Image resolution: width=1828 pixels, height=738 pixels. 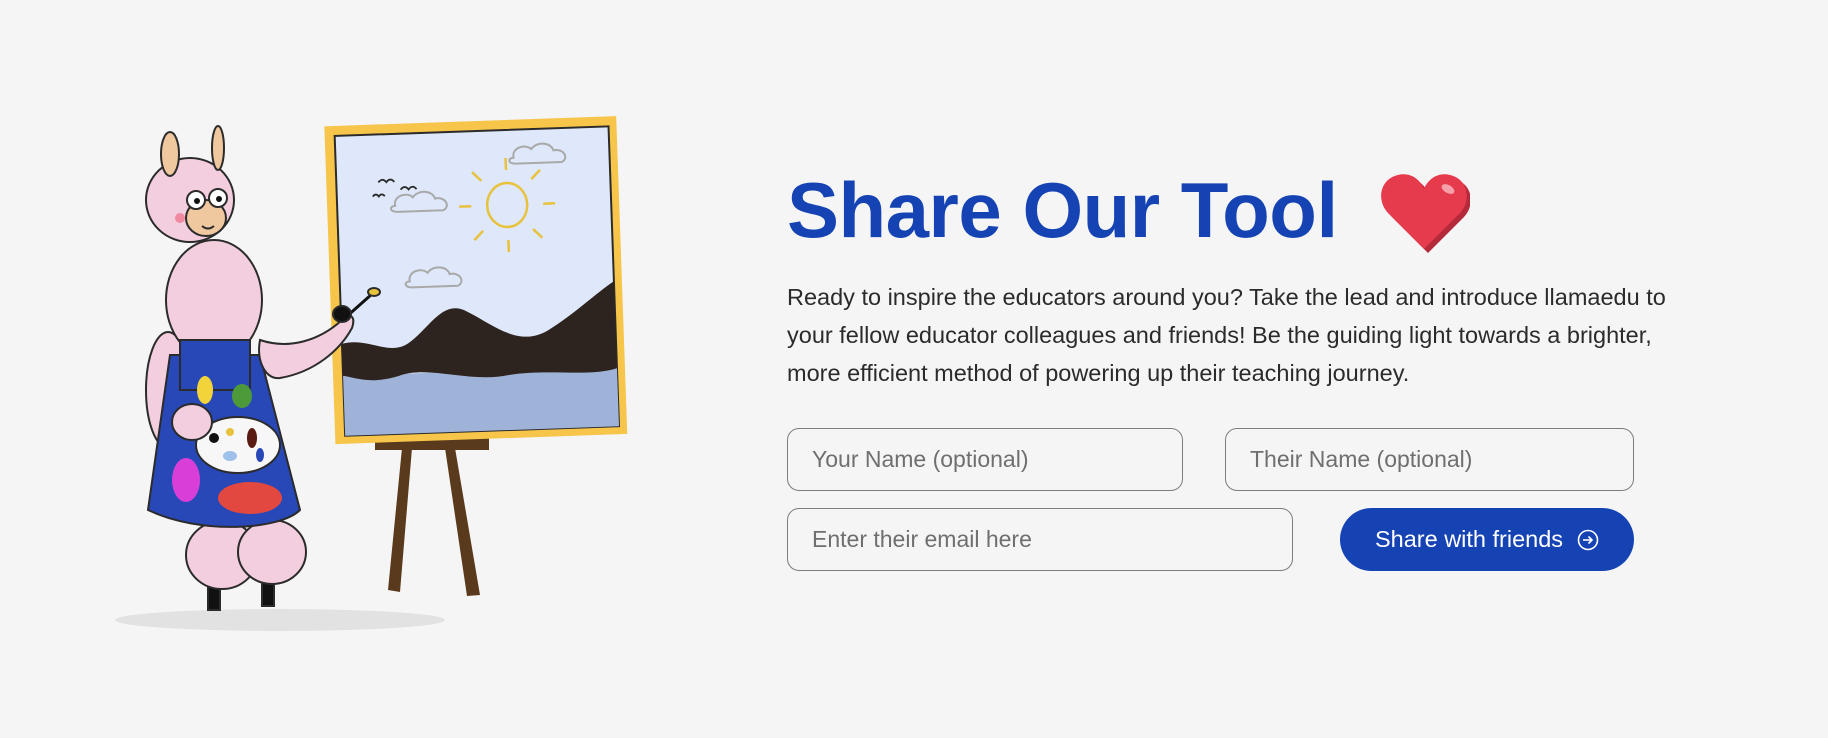 I want to click on painting-canvas, so click(x=476, y=280).